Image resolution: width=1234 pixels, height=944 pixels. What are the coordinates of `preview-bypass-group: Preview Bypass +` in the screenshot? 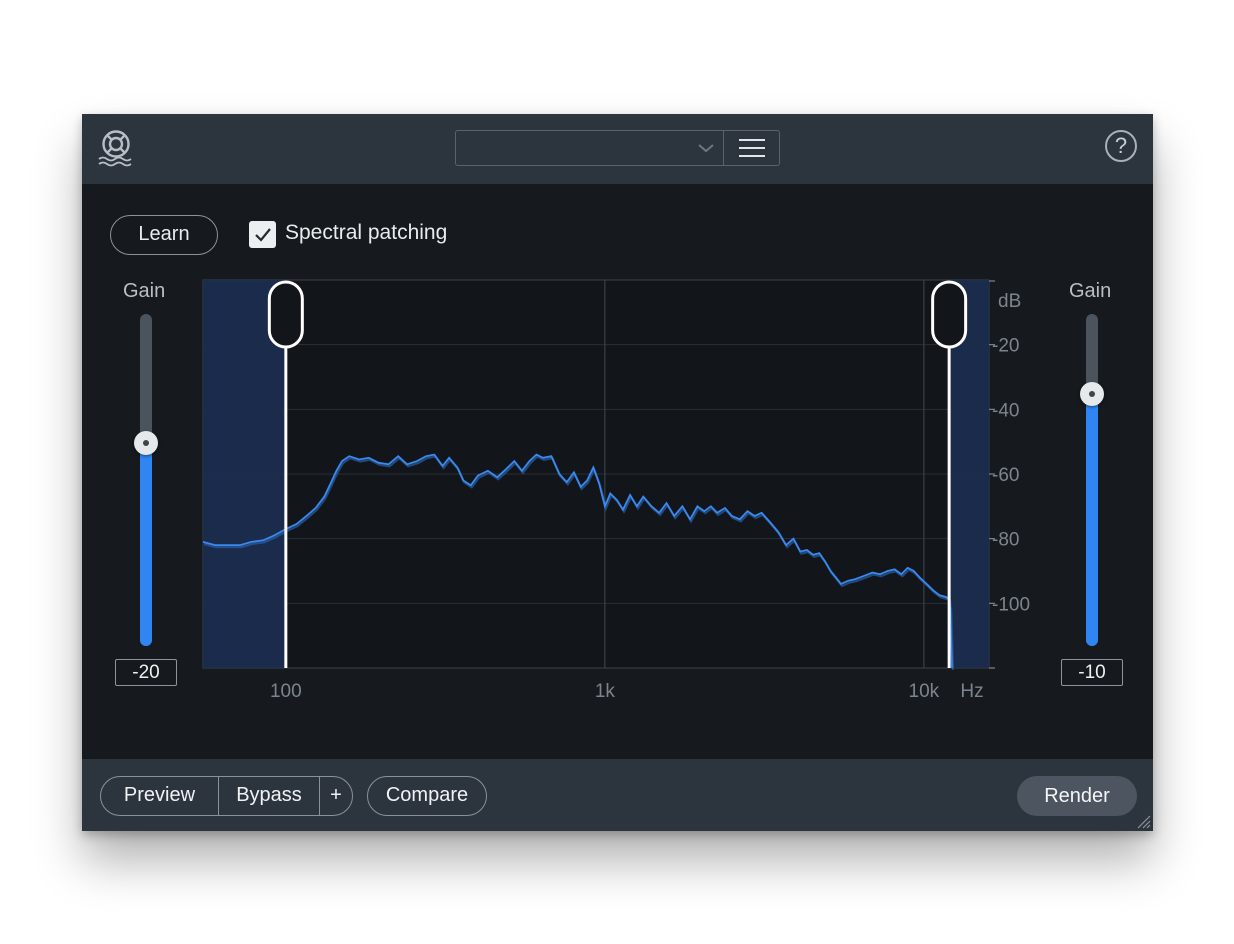 It's located at (226, 796).